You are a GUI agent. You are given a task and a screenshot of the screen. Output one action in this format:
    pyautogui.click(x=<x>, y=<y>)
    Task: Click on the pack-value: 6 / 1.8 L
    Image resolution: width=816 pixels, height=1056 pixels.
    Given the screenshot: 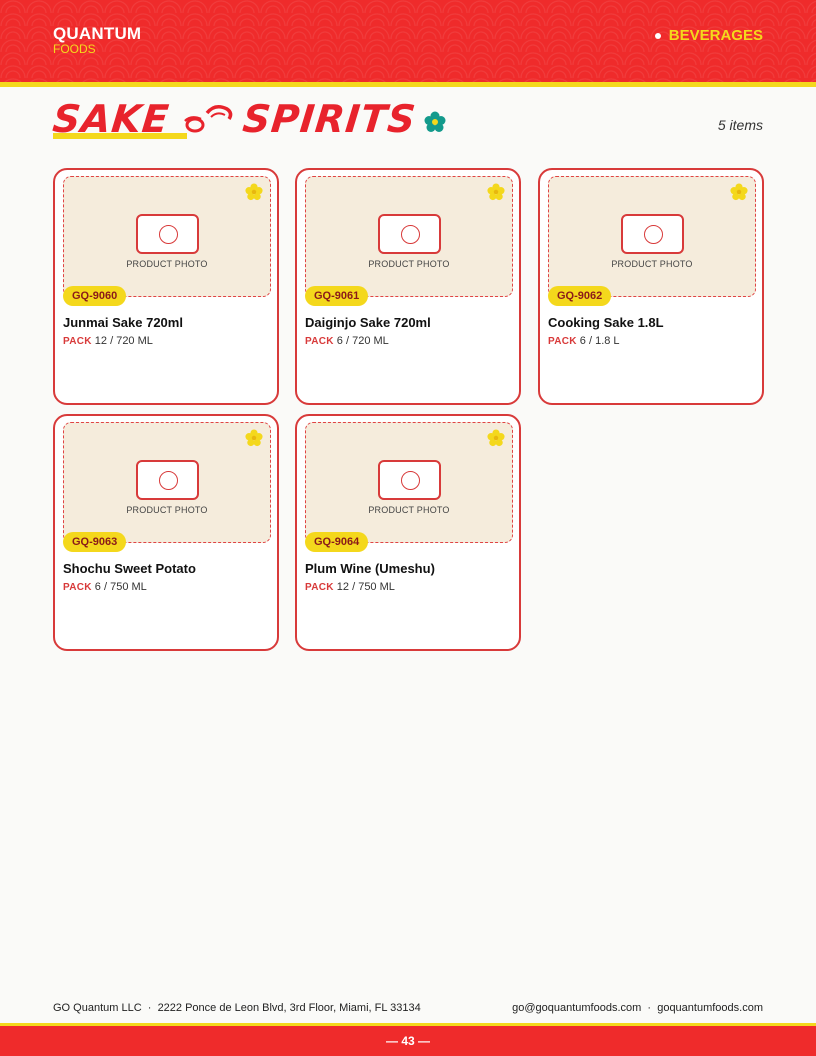 What is the action you would take?
    pyautogui.click(x=599, y=341)
    